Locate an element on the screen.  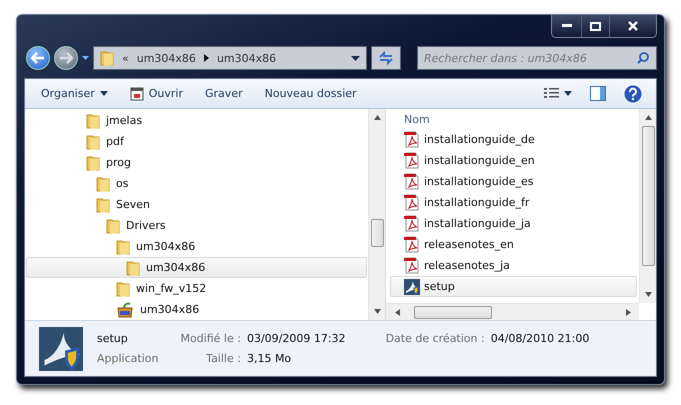
close-icon is located at coordinates (633, 26).